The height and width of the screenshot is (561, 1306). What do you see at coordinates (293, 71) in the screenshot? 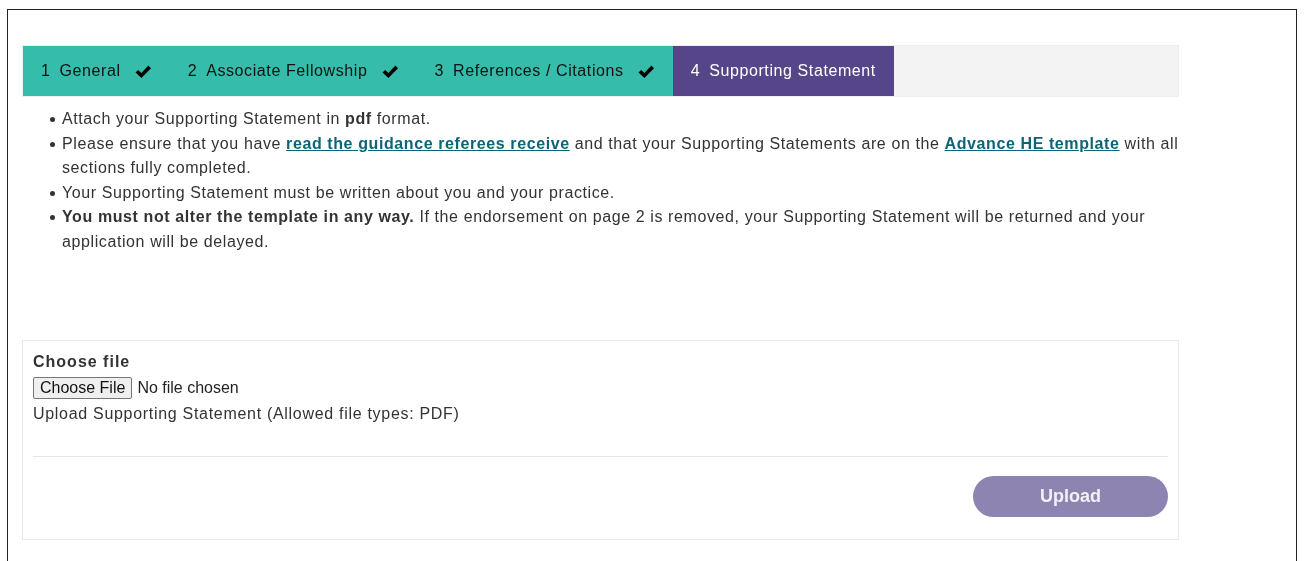
I see `step-tab: 2 Associate Fellowship` at bounding box center [293, 71].